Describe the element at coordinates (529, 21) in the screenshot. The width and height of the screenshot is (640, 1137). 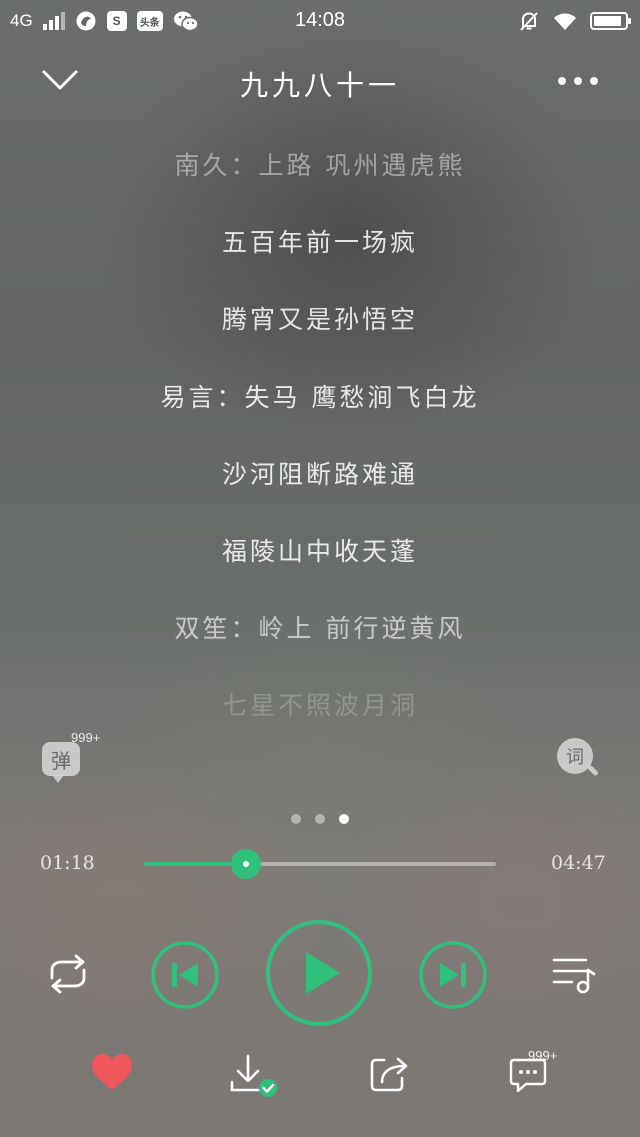
I see `mute-icon` at that location.